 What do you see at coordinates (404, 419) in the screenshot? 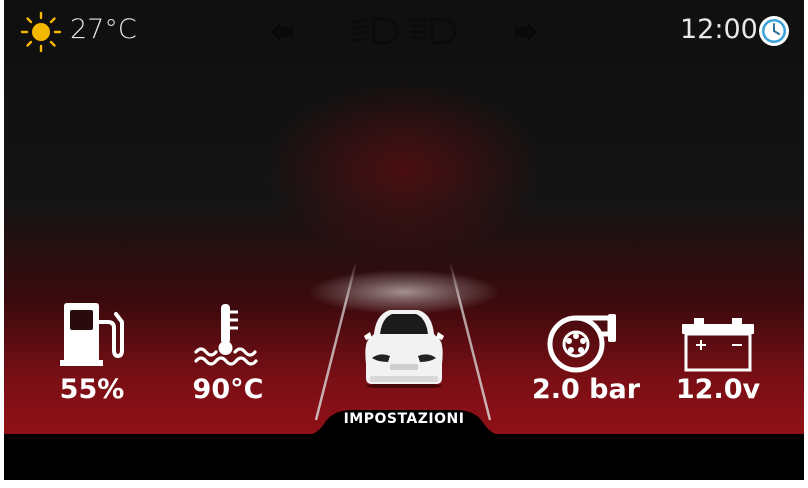
I see `settings-button: IMPOSTAZIONI` at bounding box center [404, 419].